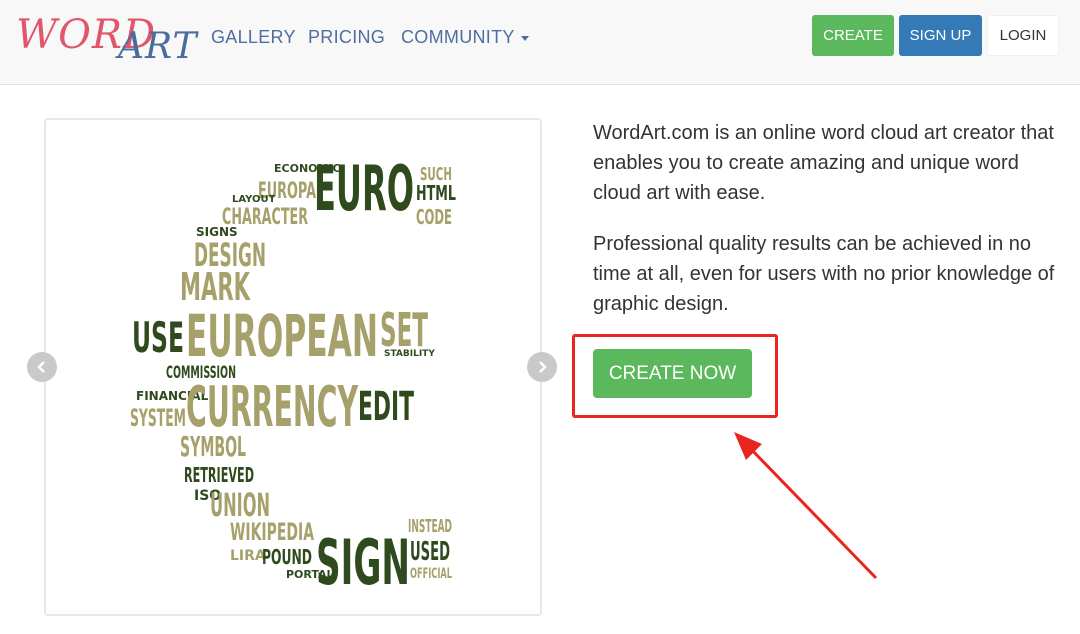 The width and height of the screenshot is (1080, 634). Describe the element at coordinates (248, 556) in the screenshot. I see `cloud-word: LIRA` at that location.